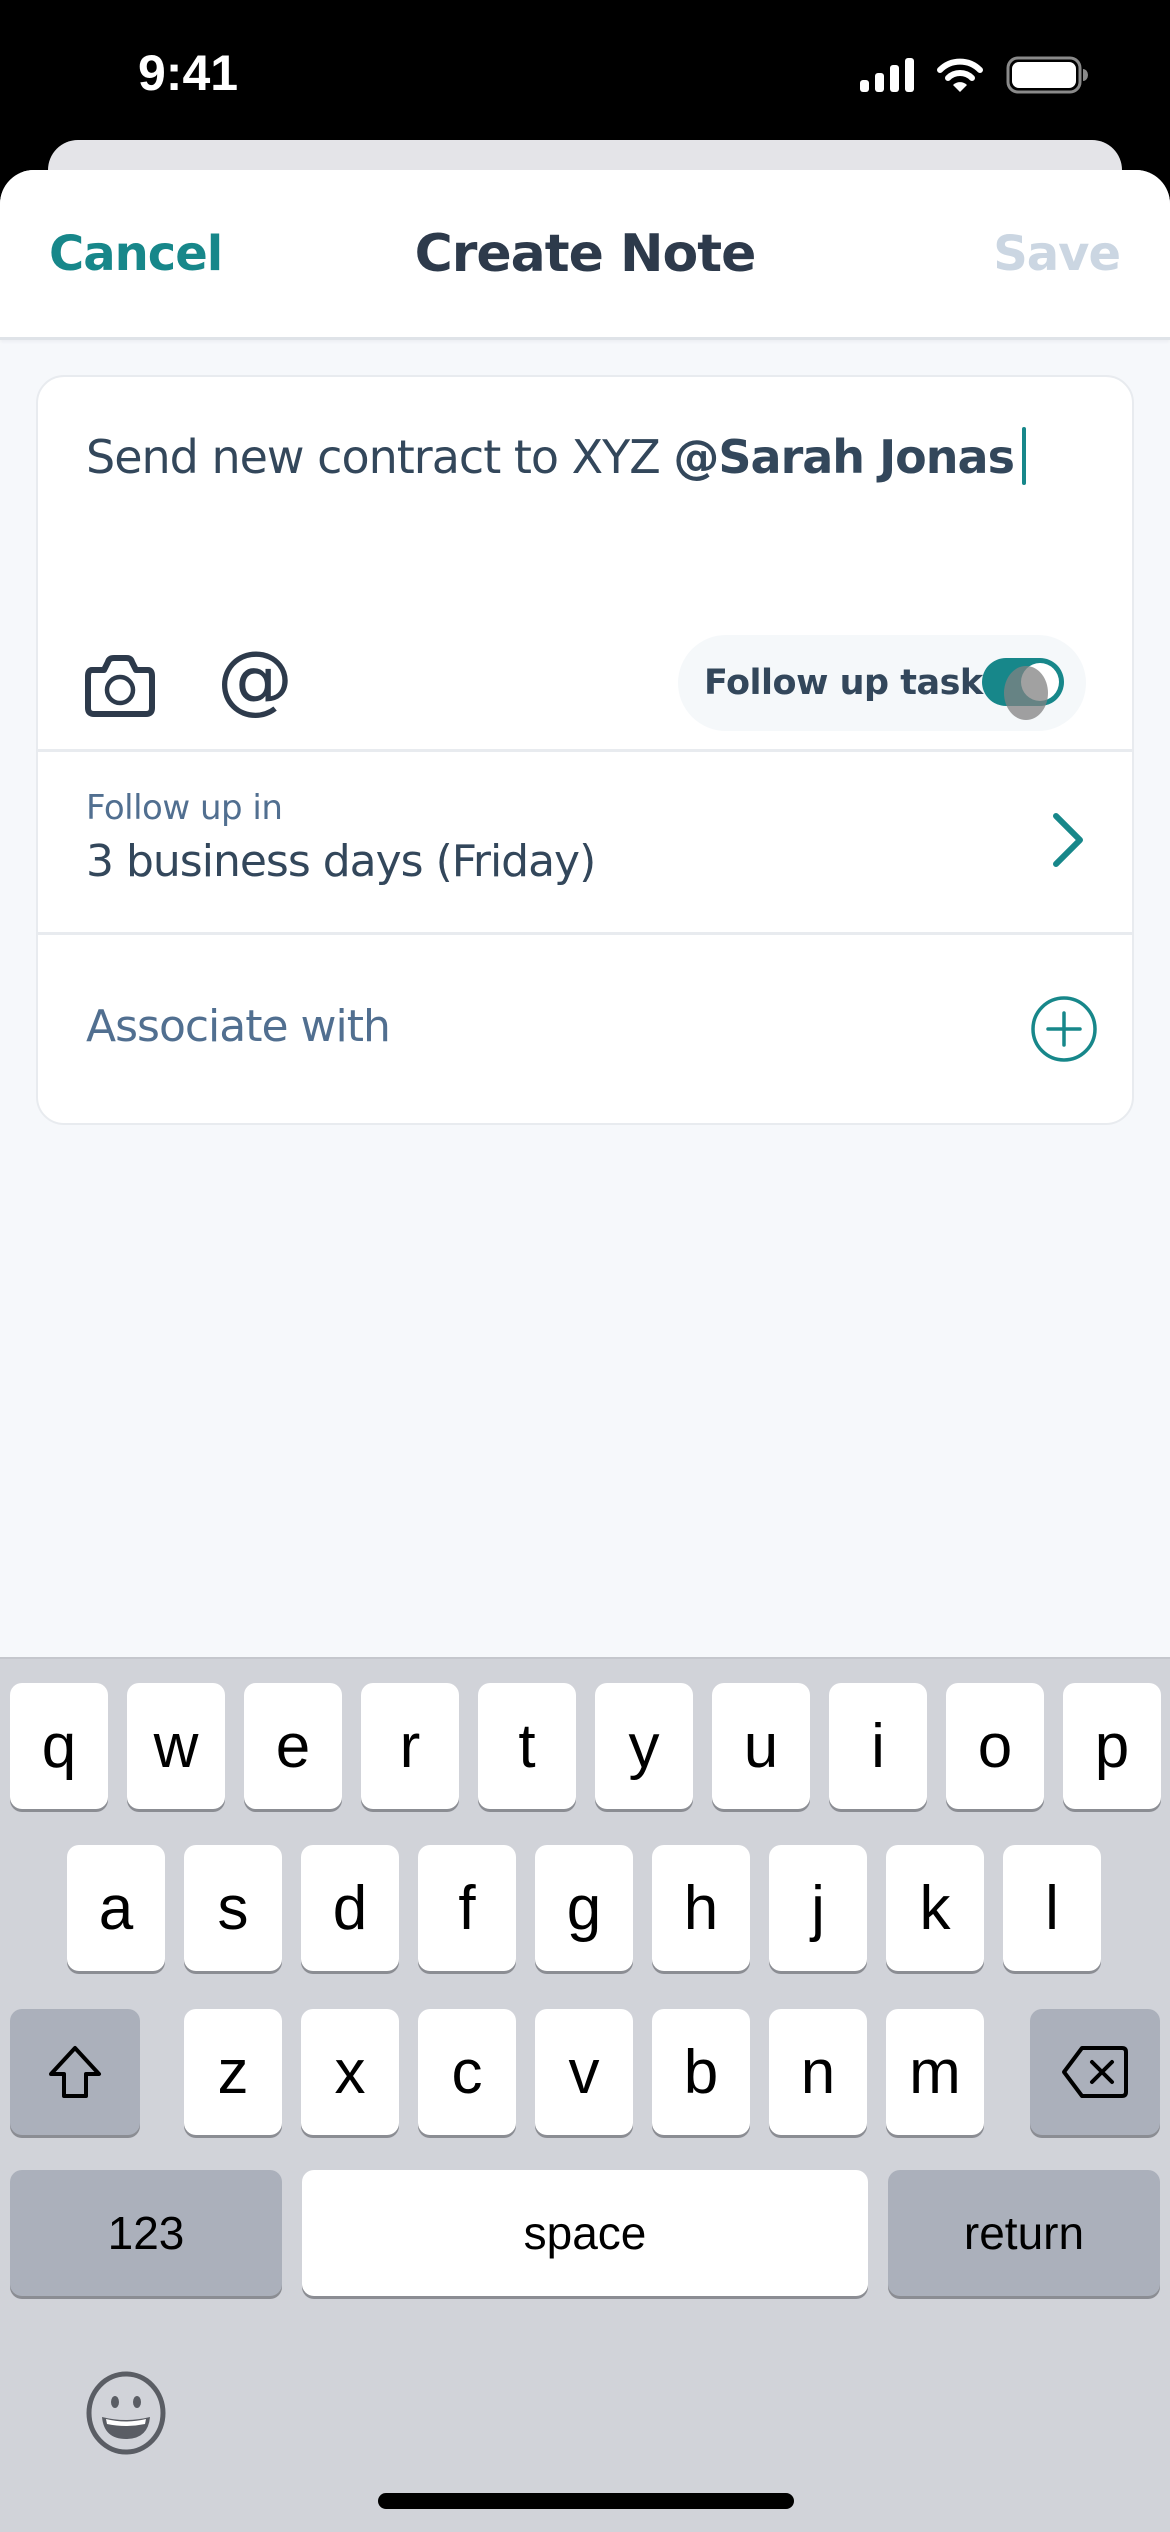 The width and height of the screenshot is (1170, 2532). Describe the element at coordinates (584, 1908) in the screenshot. I see `key-g: g` at that location.